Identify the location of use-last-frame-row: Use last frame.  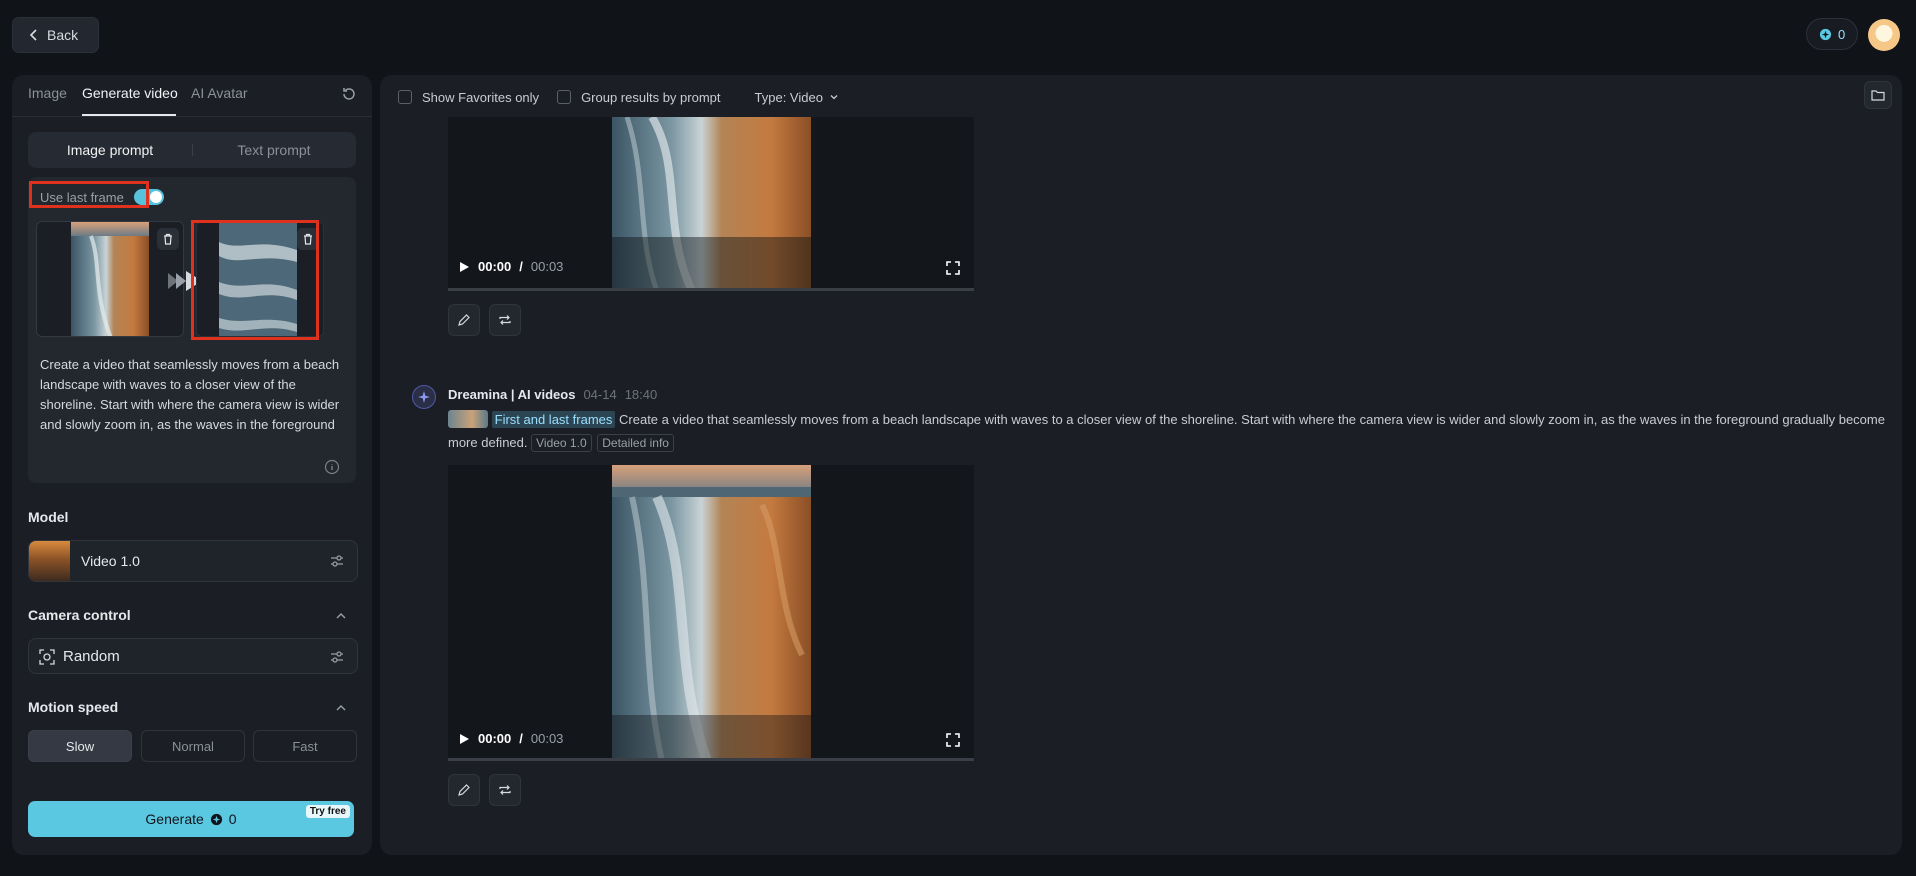
(102, 197).